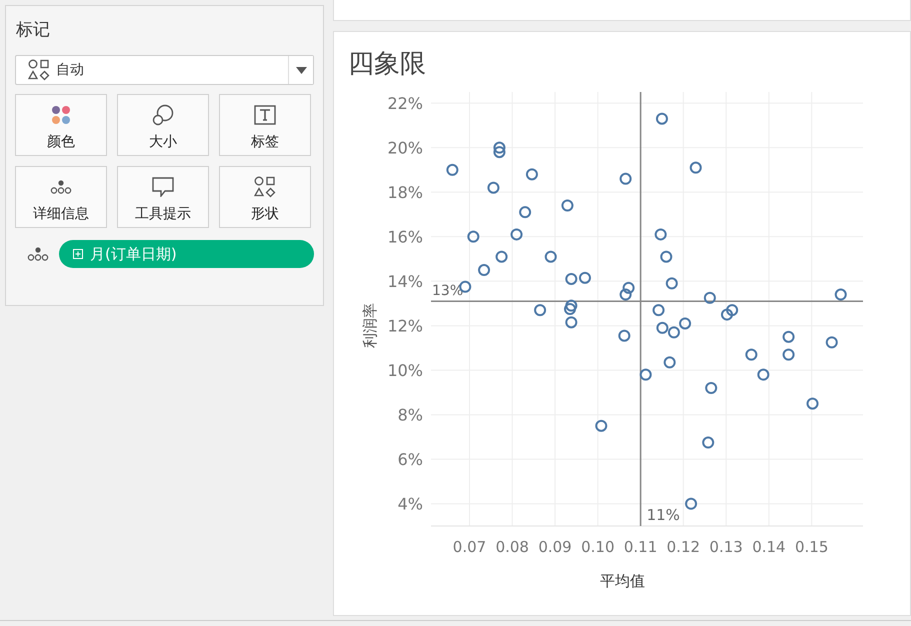 The image size is (911, 626). I want to click on x-tick-label: 0.11, so click(641, 547).